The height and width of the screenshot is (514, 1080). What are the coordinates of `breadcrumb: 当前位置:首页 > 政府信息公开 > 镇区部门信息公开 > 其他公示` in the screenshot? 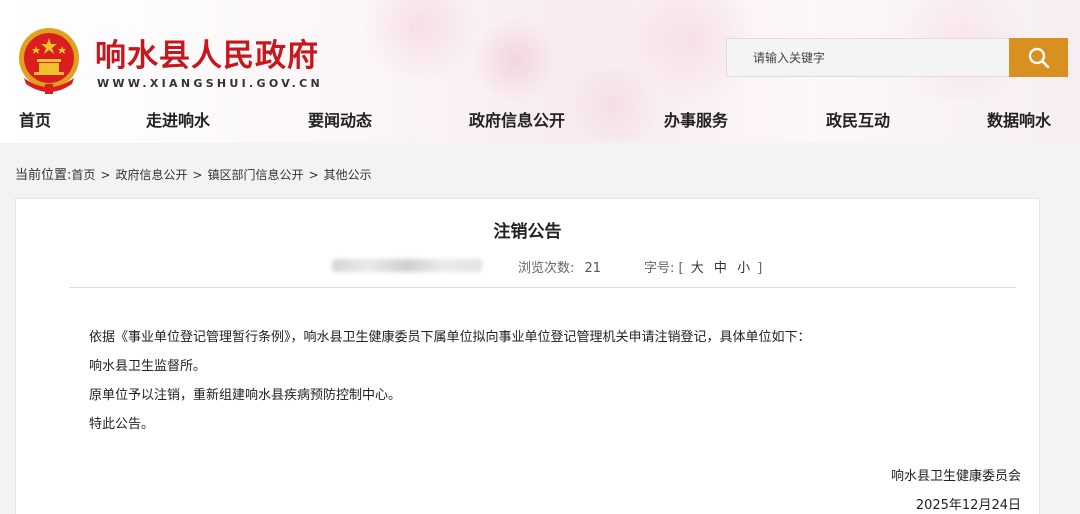 It's located at (193, 173).